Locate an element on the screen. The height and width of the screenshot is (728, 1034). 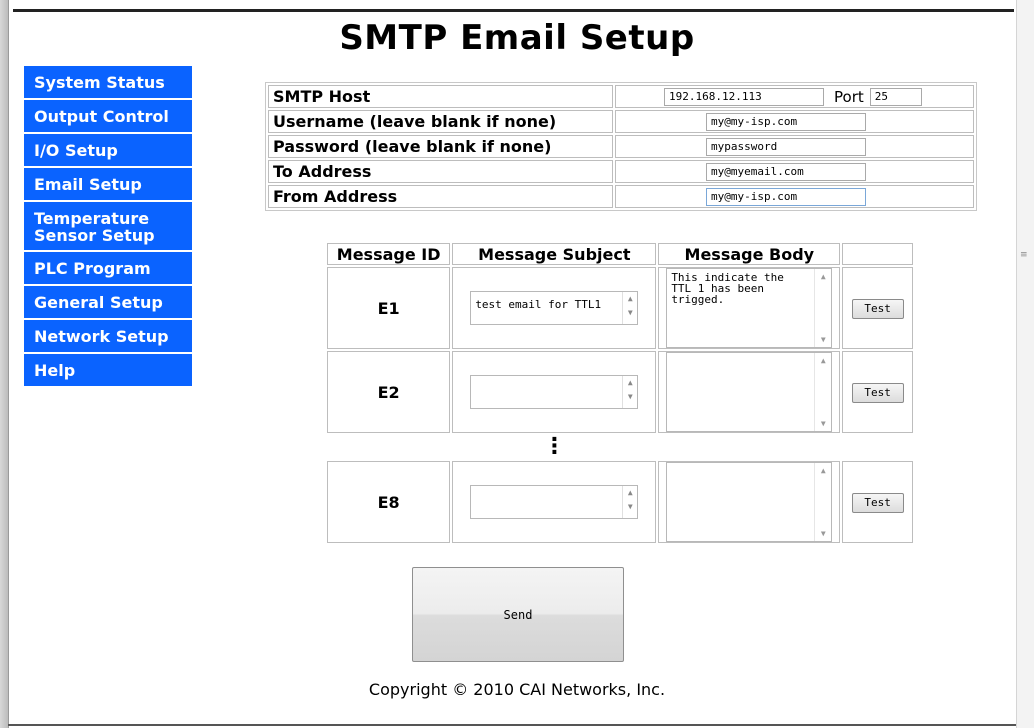
ellipsis-icon: ⋮ is located at coordinates (554, 446).